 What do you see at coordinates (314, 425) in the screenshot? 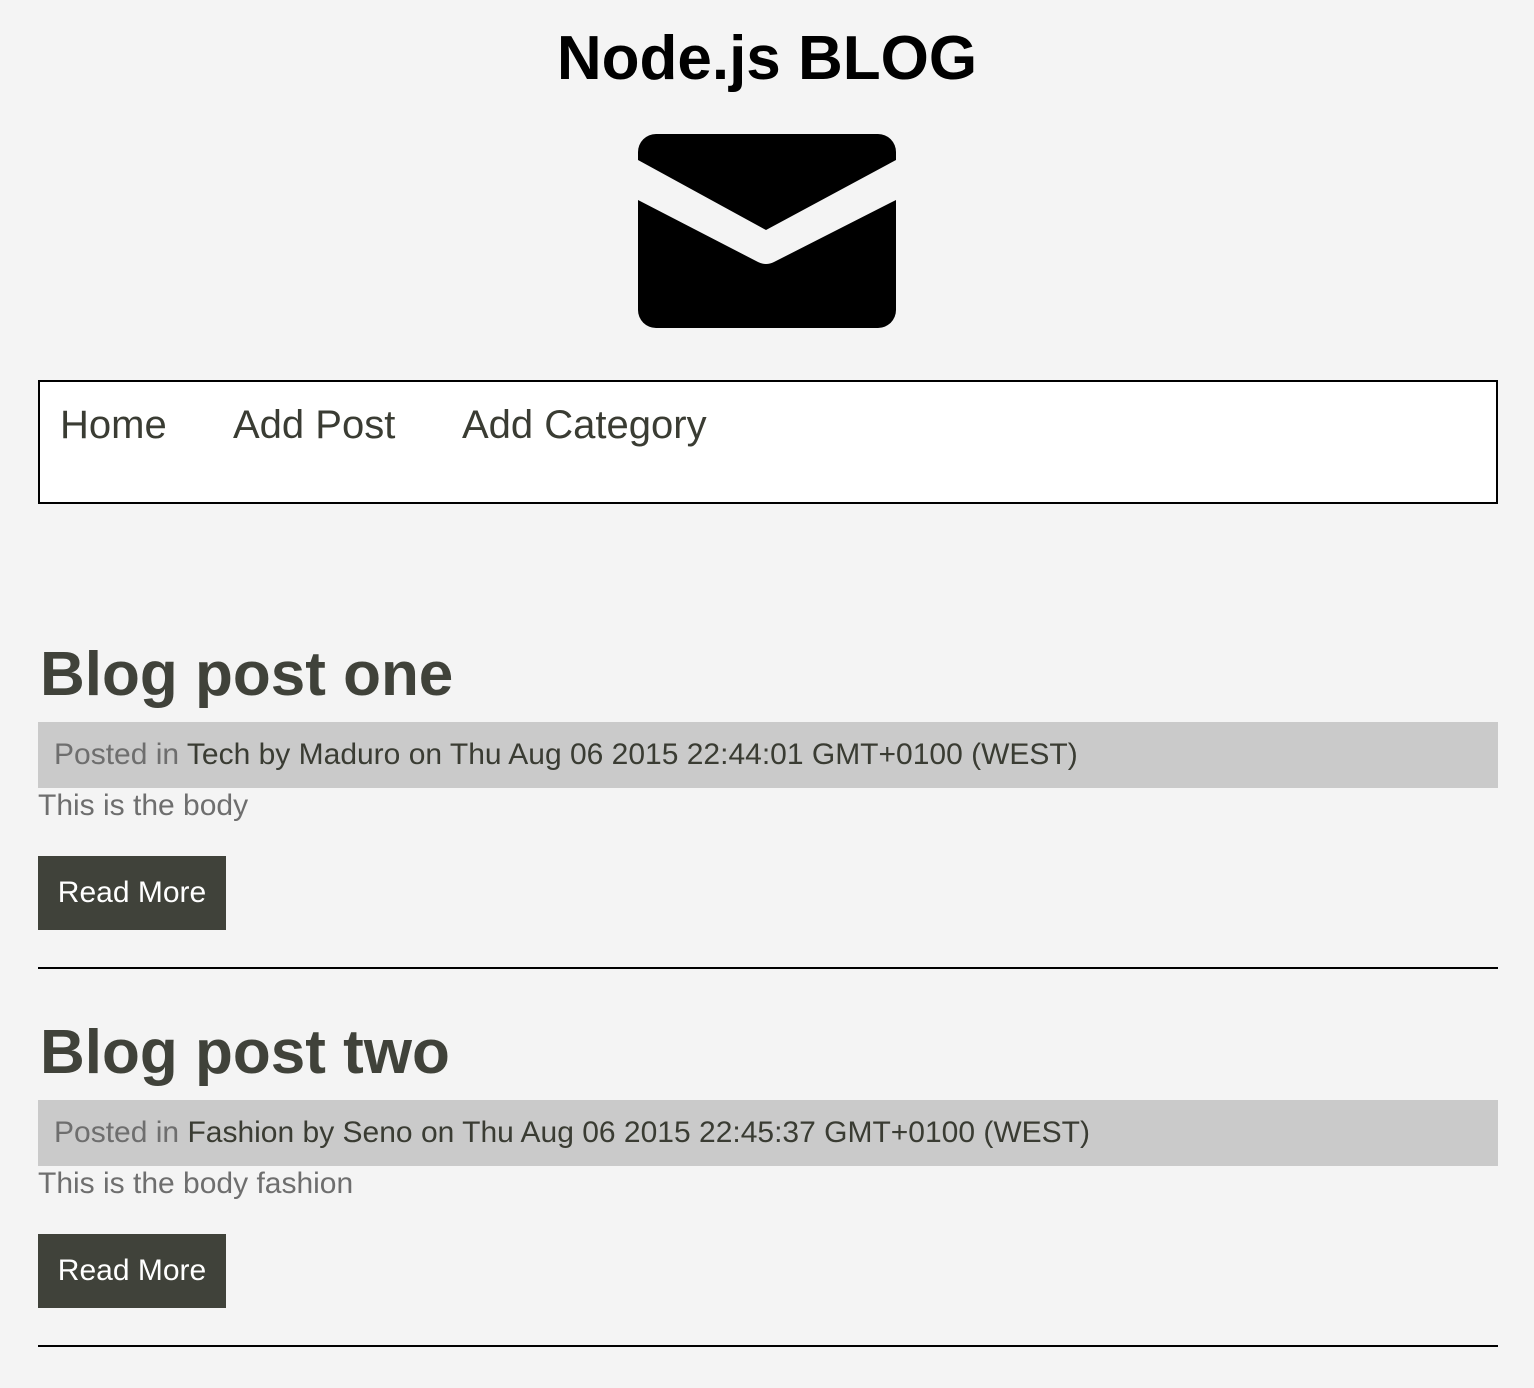
I see `nav-add-post-link: Add Post` at bounding box center [314, 425].